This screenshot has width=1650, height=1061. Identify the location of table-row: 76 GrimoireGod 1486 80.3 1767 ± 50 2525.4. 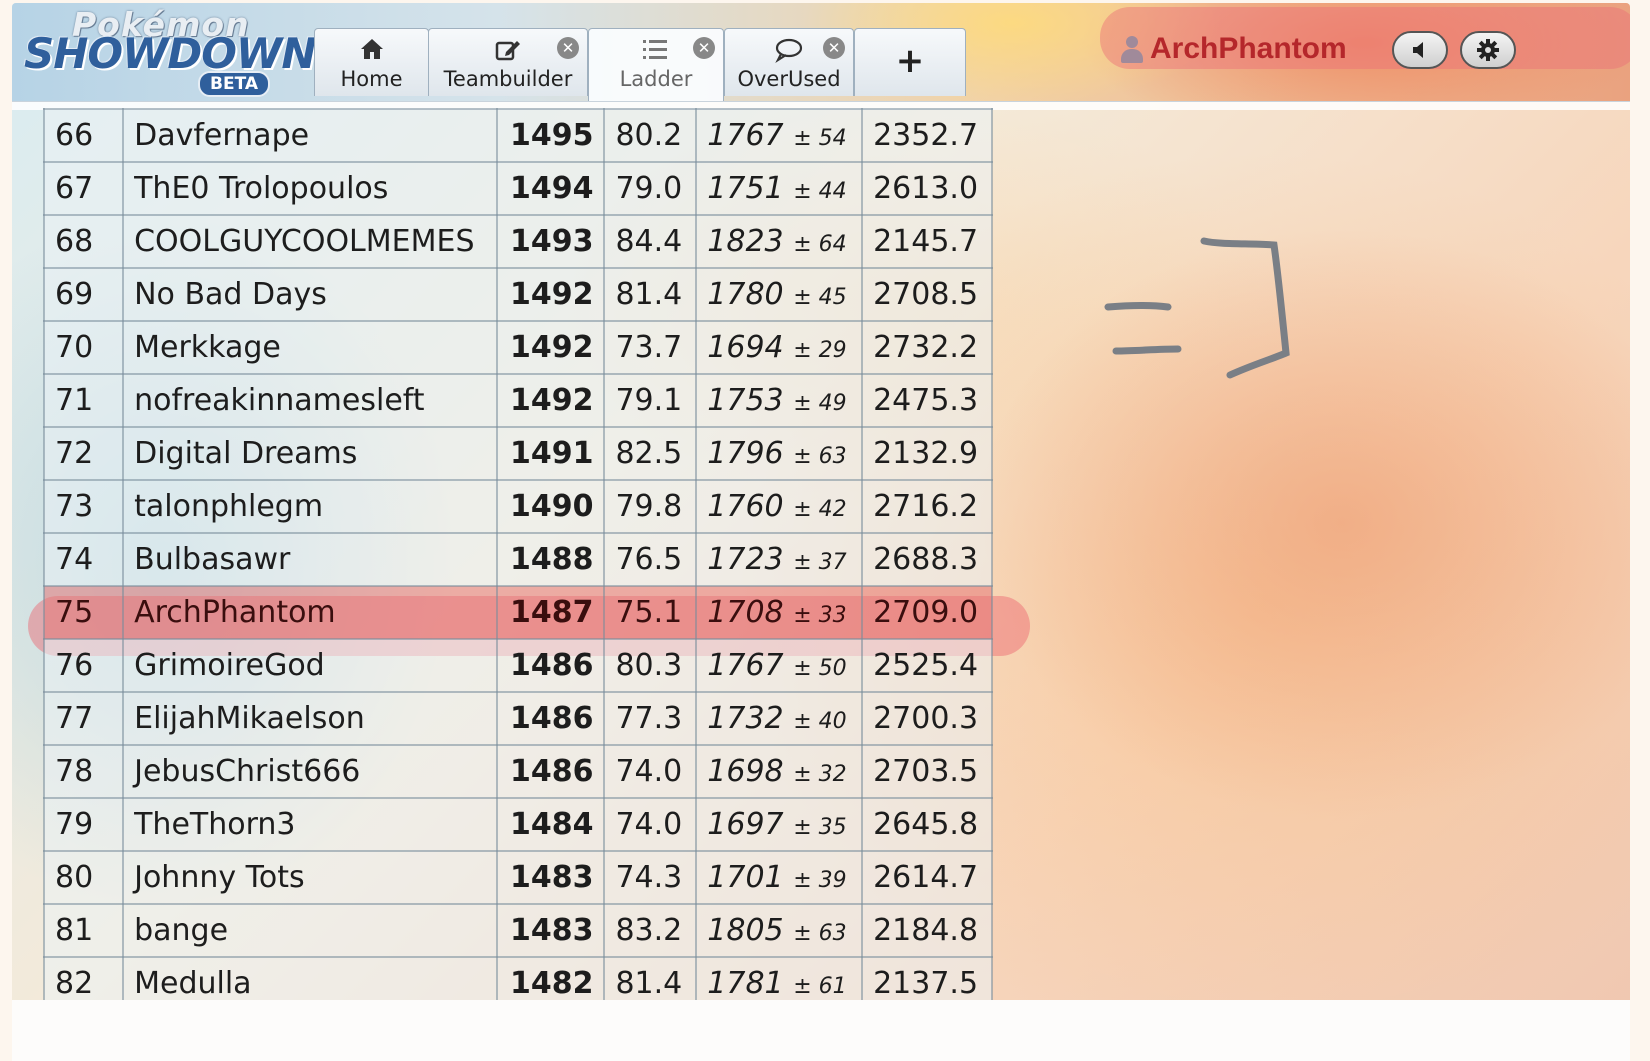
(518, 666).